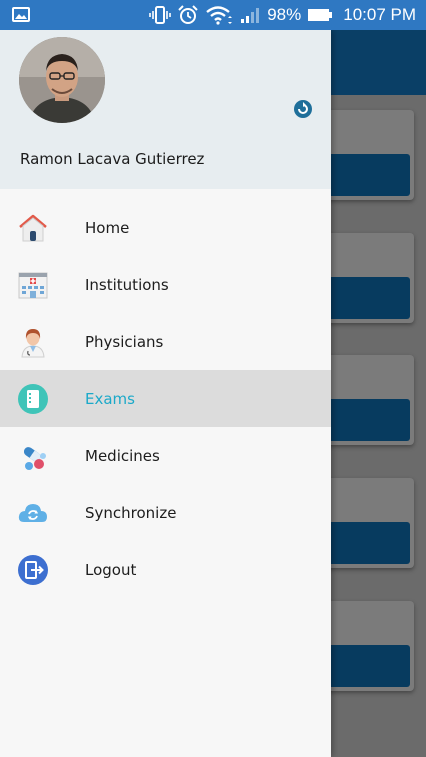 Image resolution: width=426 pixels, height=757 pixels. Describe the element at coordinates (33, 228) in the screenshot. I see `home-icon` at that location.